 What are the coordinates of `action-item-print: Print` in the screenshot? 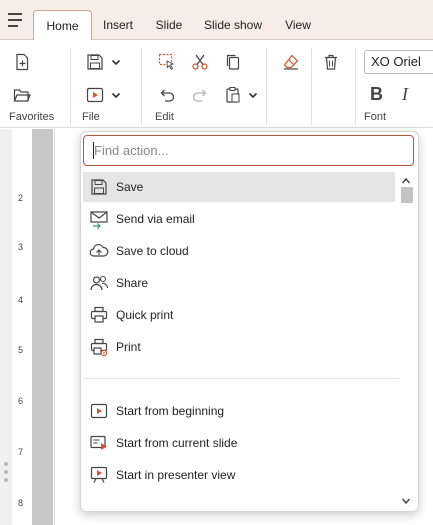 It's located at (239, 347).